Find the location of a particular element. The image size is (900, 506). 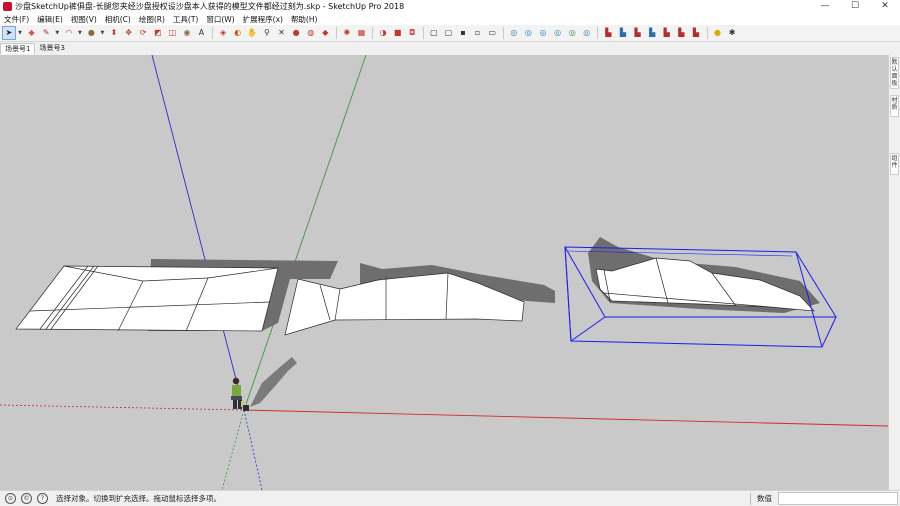

circle-shape-icon: ● is located at coordinates (91, 33).